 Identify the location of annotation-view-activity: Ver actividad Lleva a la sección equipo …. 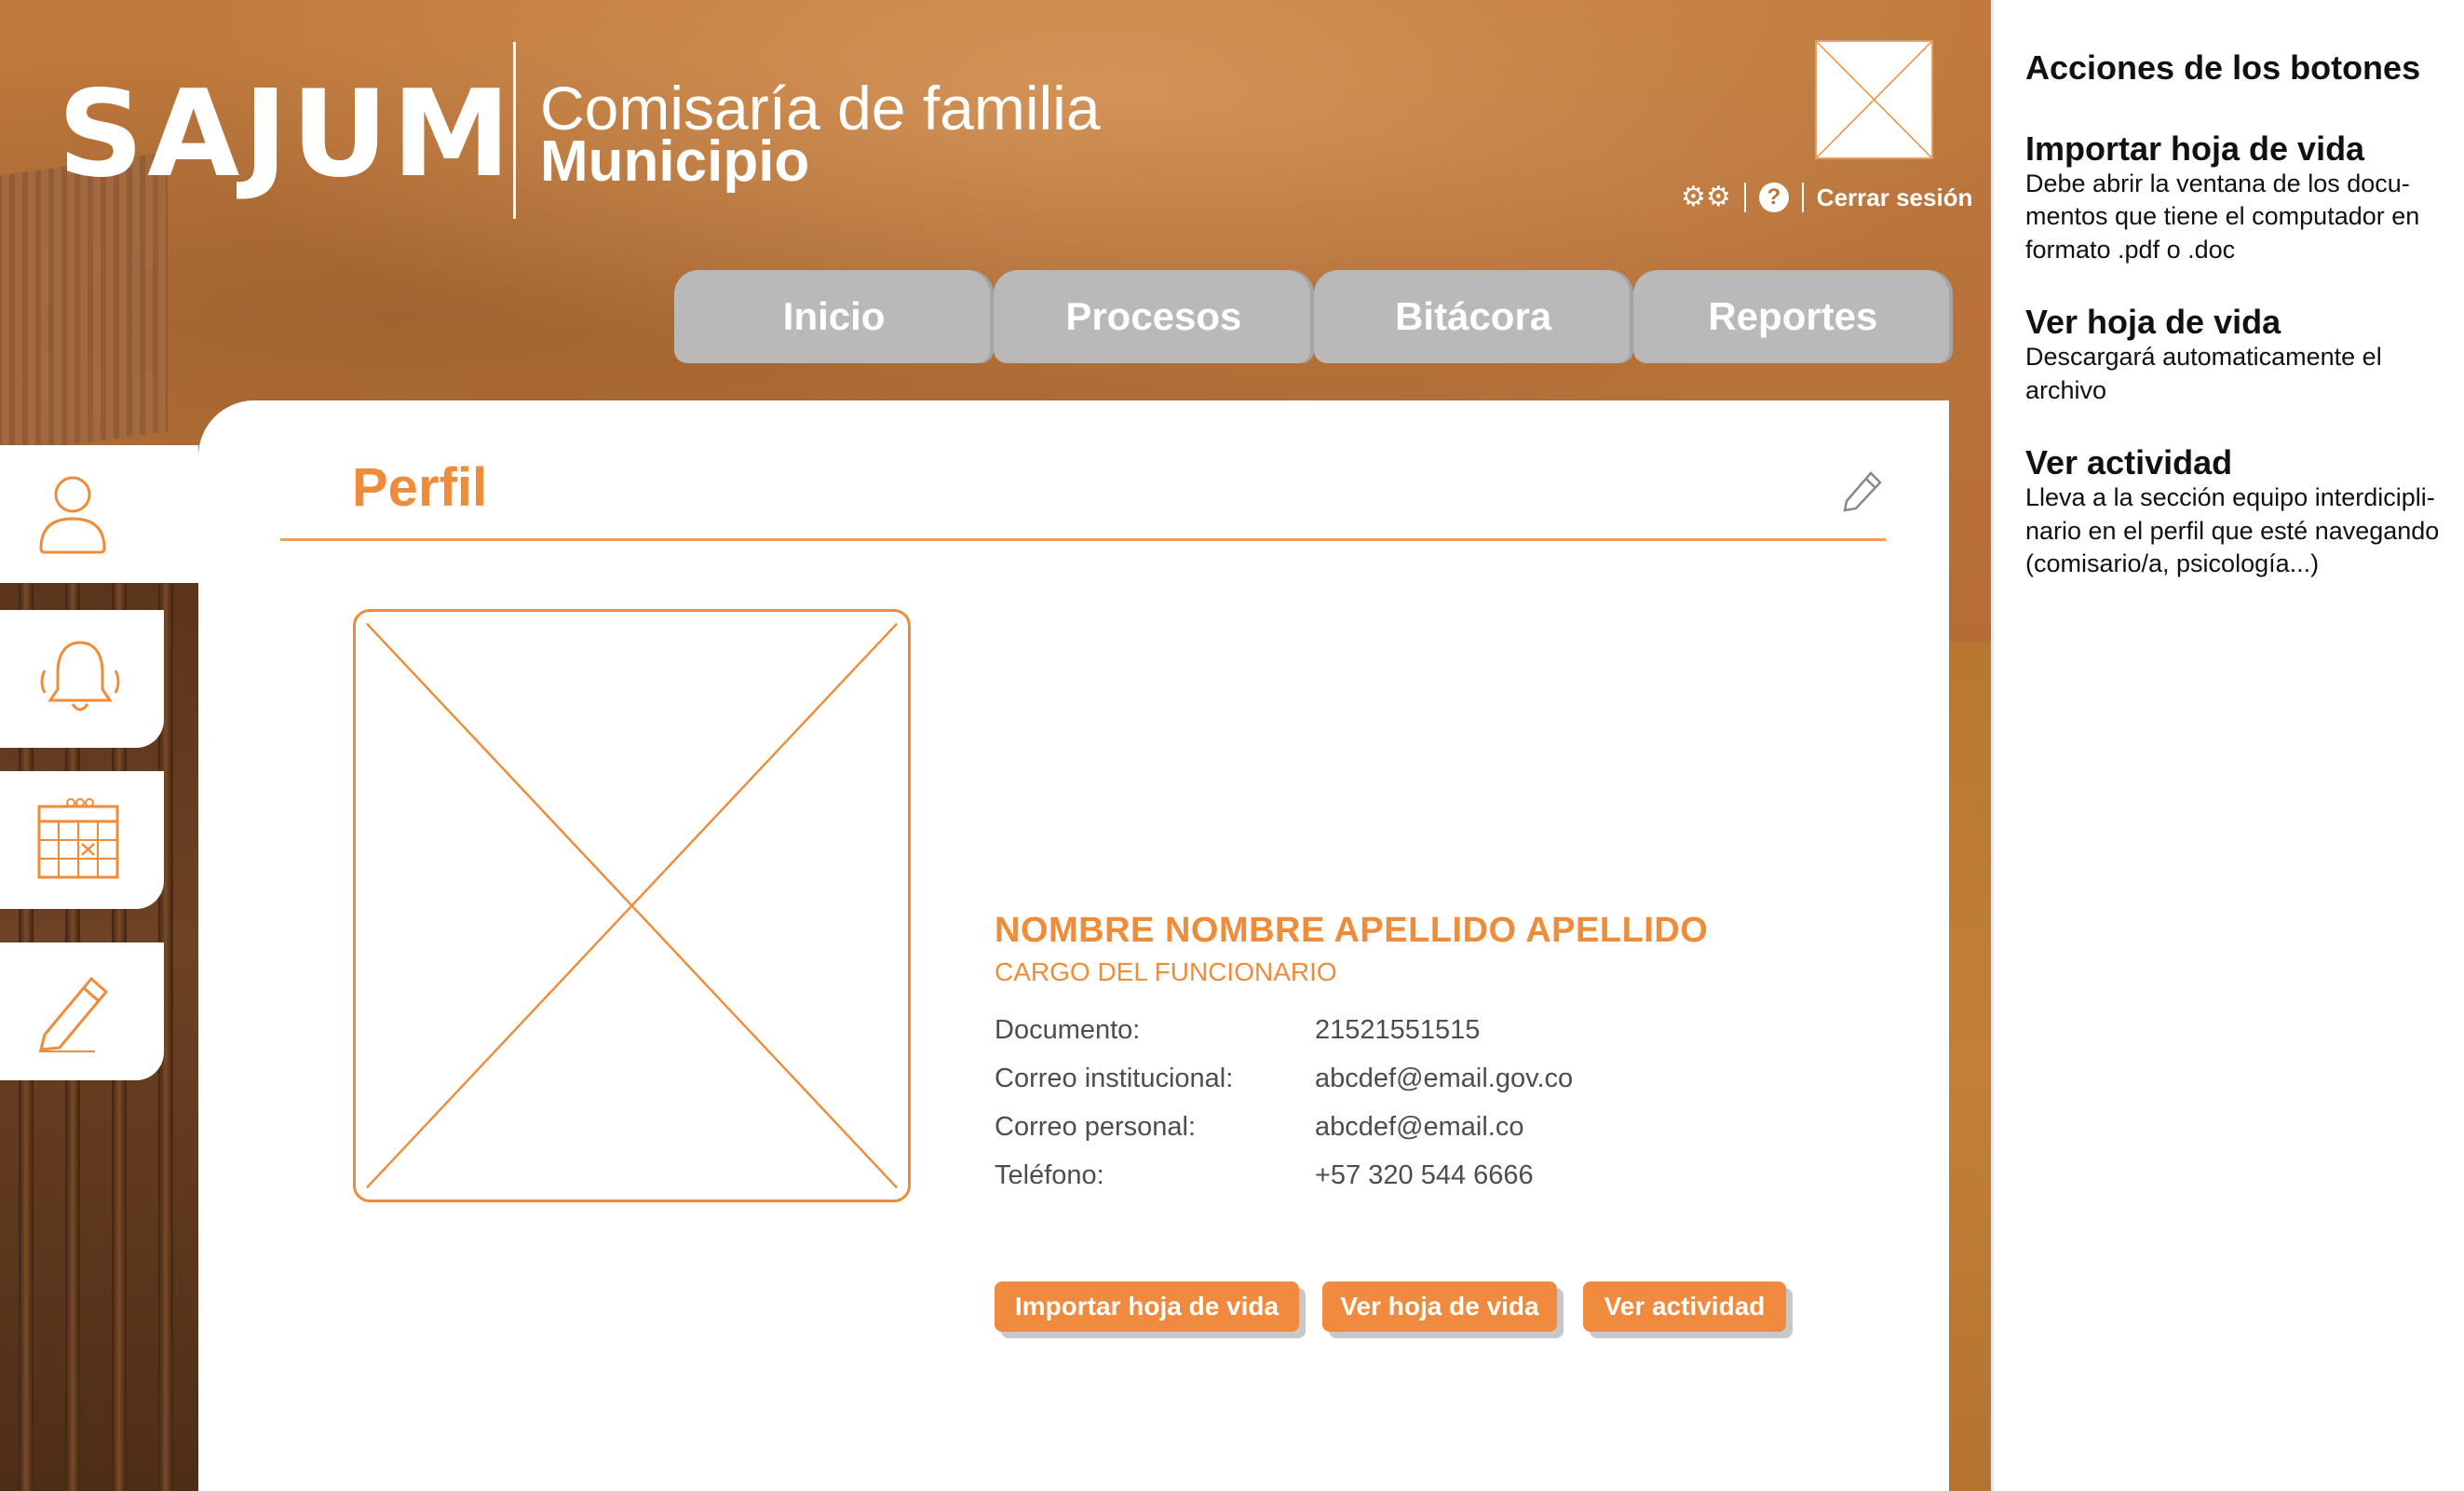
(2244, 512).